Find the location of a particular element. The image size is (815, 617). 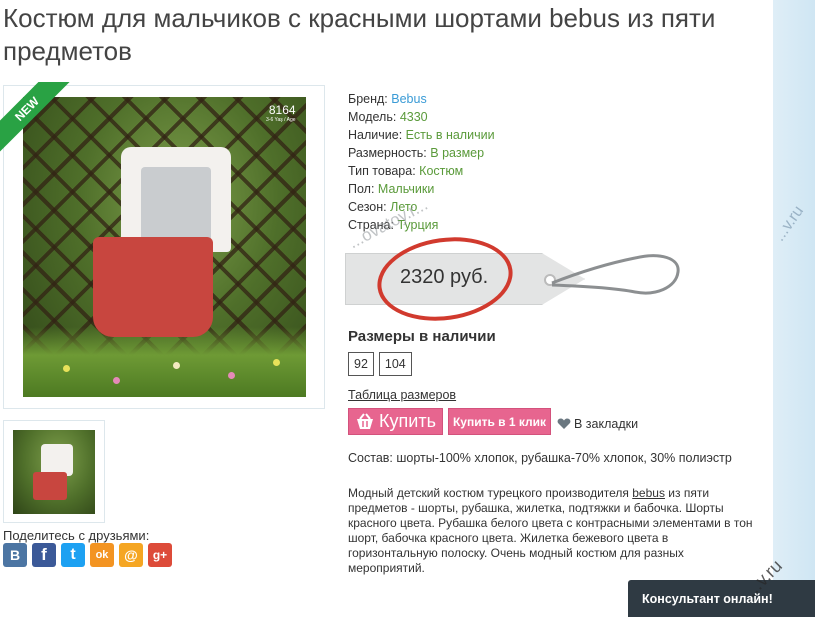

attribute-model: Модель: 4330 is located at coordinates (421, 117).